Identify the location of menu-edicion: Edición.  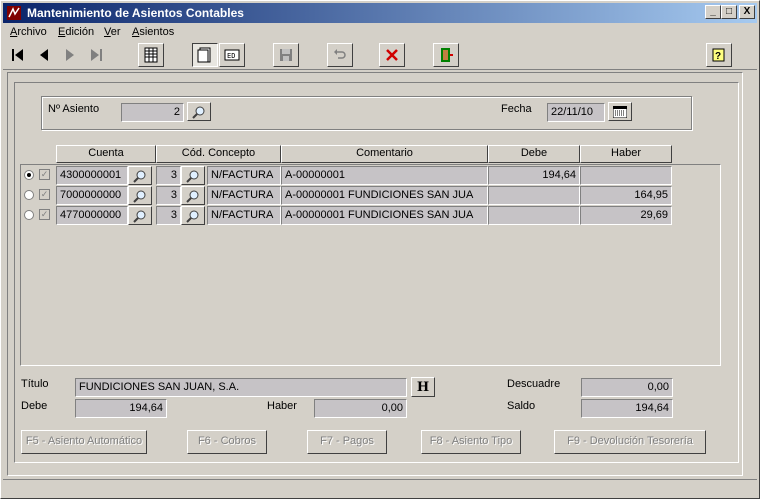
(76, 32).